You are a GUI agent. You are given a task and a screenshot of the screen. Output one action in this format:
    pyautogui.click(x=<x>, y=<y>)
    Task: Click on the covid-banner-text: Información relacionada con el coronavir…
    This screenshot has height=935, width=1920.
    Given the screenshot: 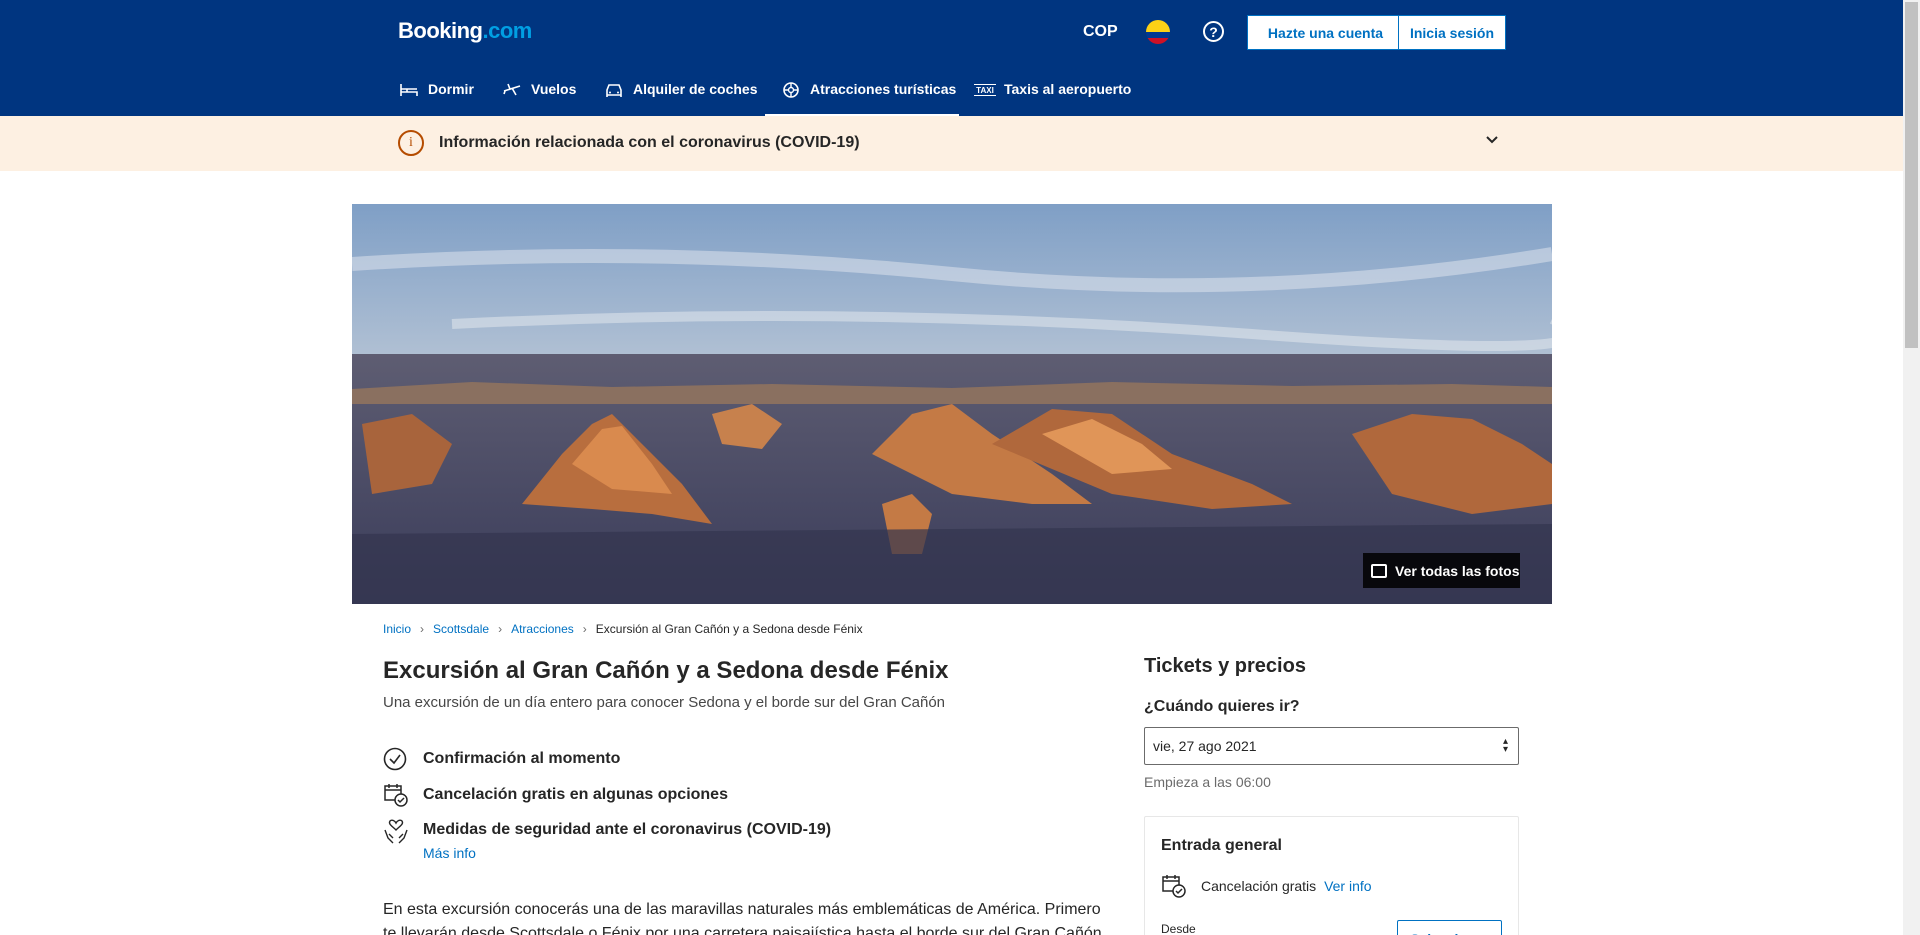 What is the action you would take?
    pyautogui.click(x=649, y=142)
    